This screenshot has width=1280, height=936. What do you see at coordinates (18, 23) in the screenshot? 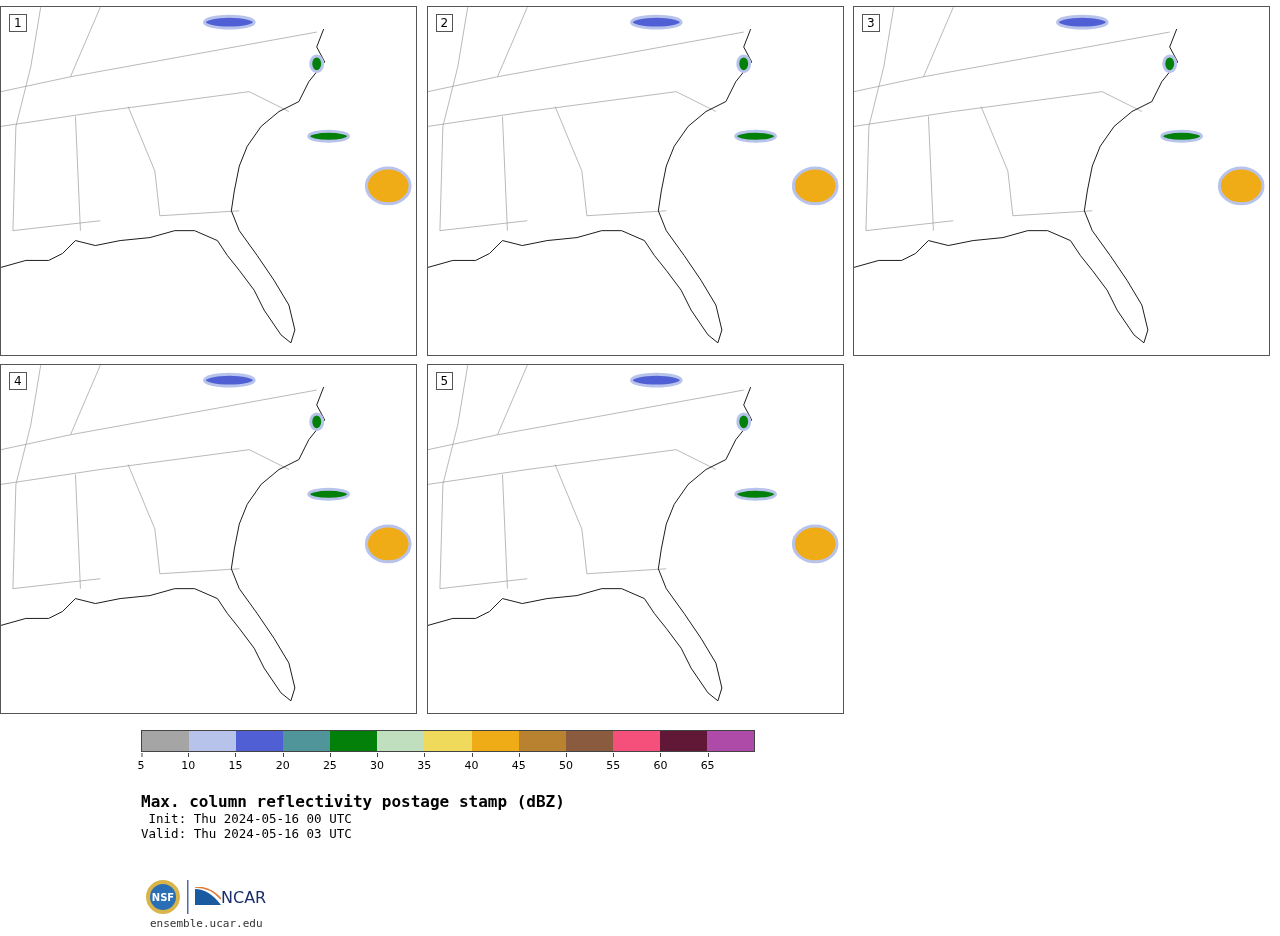
I see `panel-number: 1` at bounding box center [18, 23].